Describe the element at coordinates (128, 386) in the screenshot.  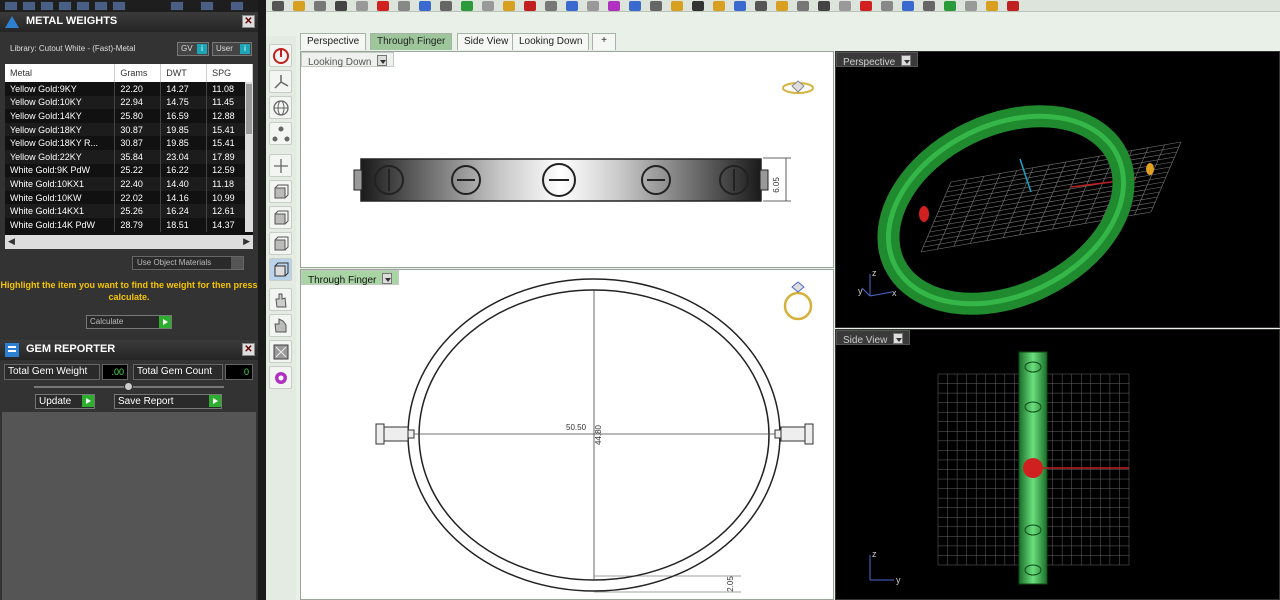
I see `slider-handle` at that location.